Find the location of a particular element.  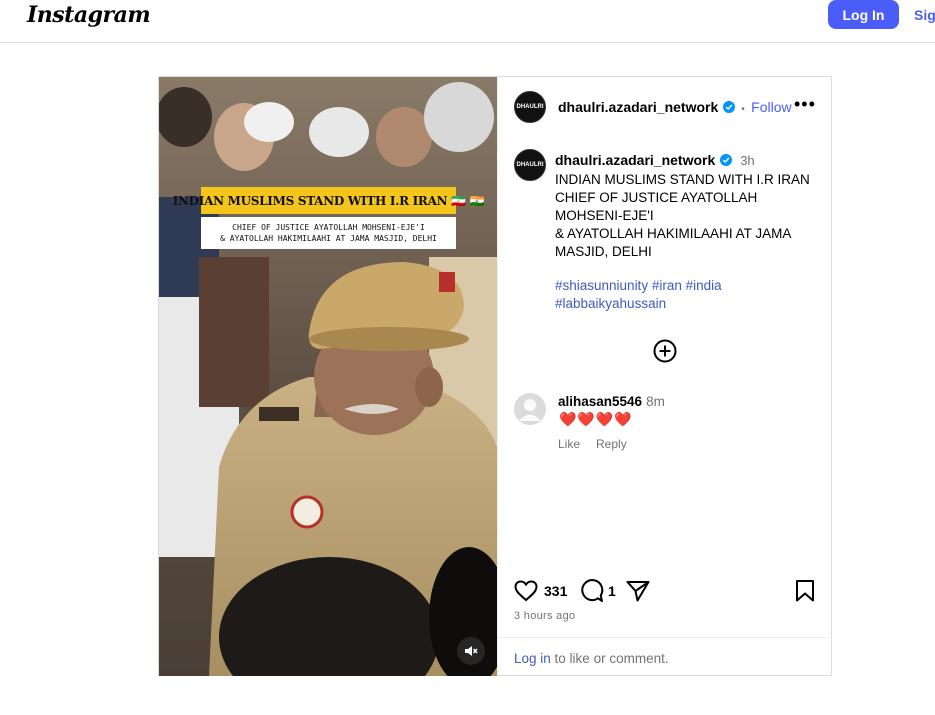

video-overlay-title: INDIAN MUSLIMS STAND WITH I.R IRAN 🇮🇷 🇮🇳 is located at coordinates (329, 200).